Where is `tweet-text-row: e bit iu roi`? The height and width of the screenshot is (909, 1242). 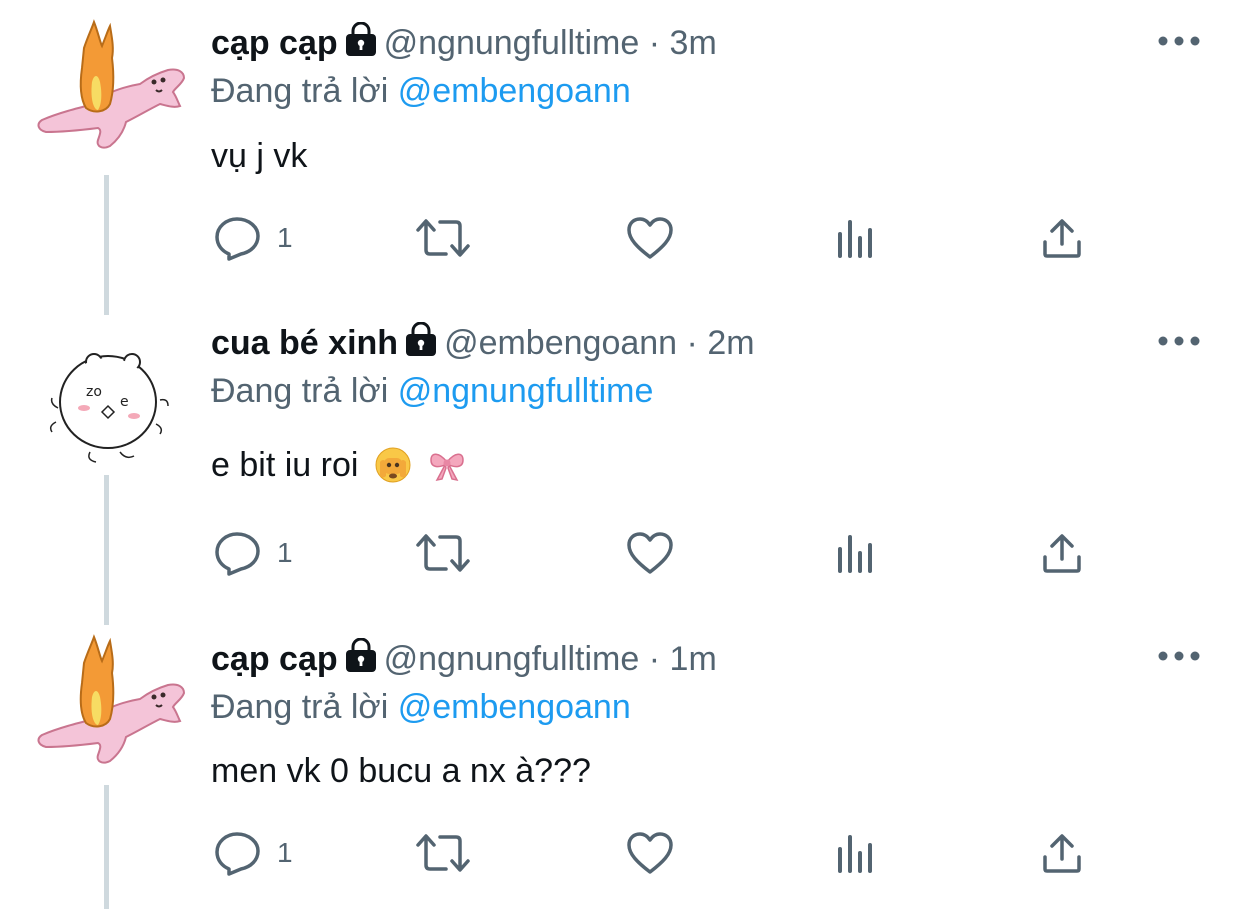 tweet-text-row: e bit iu roi is located at coordinates (339, 469).